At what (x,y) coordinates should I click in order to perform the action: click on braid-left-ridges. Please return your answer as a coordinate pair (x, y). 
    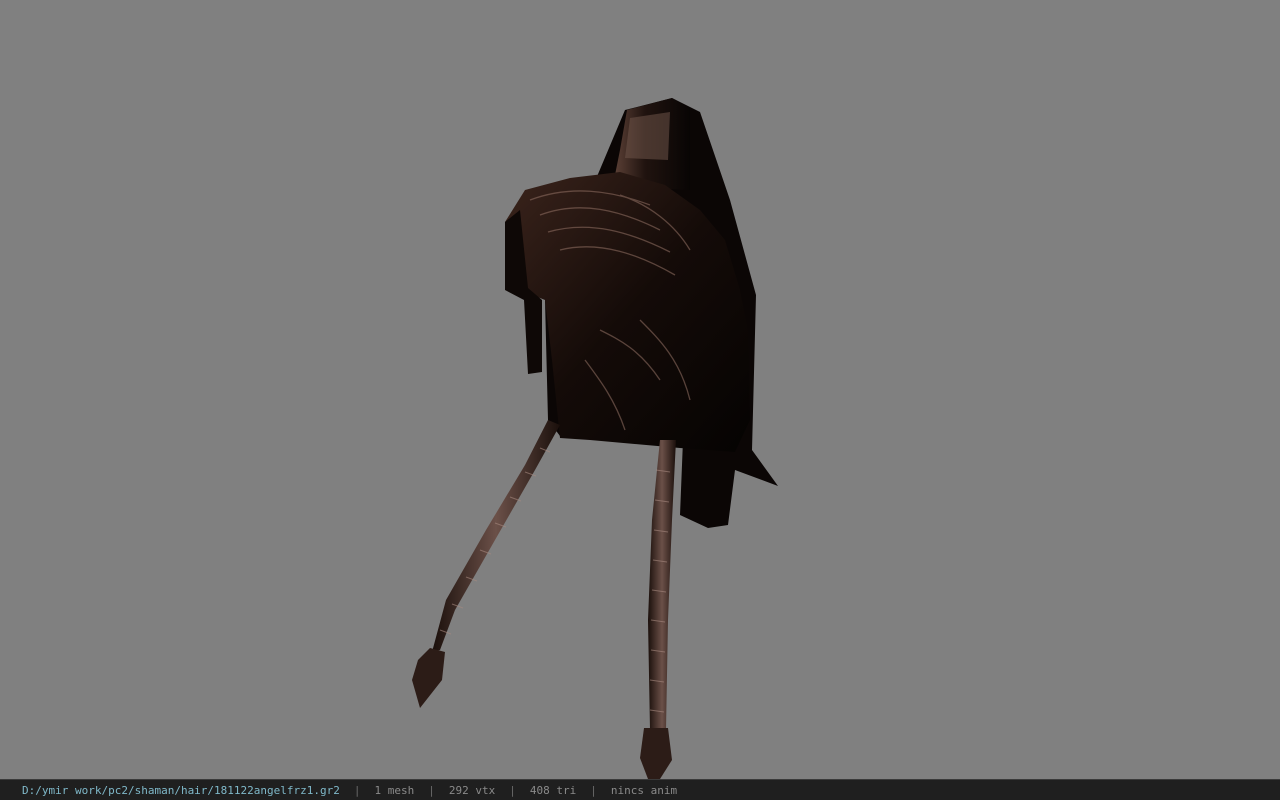
    Looking at the image, I should click on (495, 541).